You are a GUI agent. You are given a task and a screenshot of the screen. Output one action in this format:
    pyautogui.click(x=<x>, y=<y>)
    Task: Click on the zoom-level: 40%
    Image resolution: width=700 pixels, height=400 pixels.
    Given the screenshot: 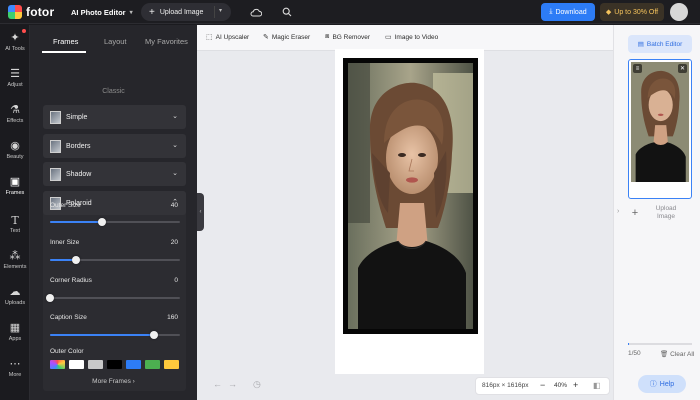 What is the action you would take?
    pyautogui.click(x=560, y=385)
    